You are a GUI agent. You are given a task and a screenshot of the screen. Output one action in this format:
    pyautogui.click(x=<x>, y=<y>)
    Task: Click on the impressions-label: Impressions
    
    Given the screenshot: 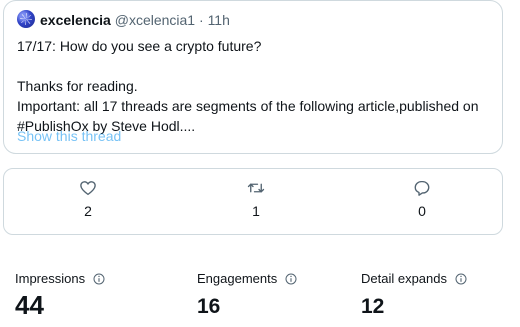 What is the action you would take?
    pyautogui.click(x=50, y=278)
    